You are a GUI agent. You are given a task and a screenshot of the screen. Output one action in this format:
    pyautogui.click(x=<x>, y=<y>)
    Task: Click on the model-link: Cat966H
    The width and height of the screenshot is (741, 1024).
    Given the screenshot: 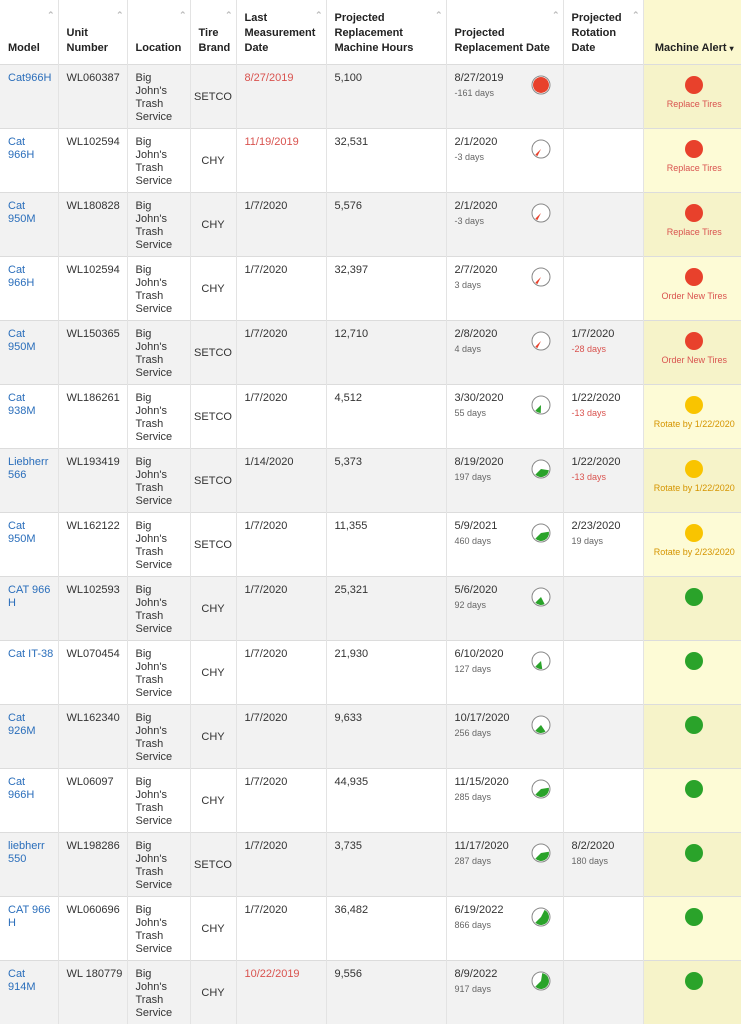 What is the action you would take?
    pyautogui.click(x=29, y=78)
    